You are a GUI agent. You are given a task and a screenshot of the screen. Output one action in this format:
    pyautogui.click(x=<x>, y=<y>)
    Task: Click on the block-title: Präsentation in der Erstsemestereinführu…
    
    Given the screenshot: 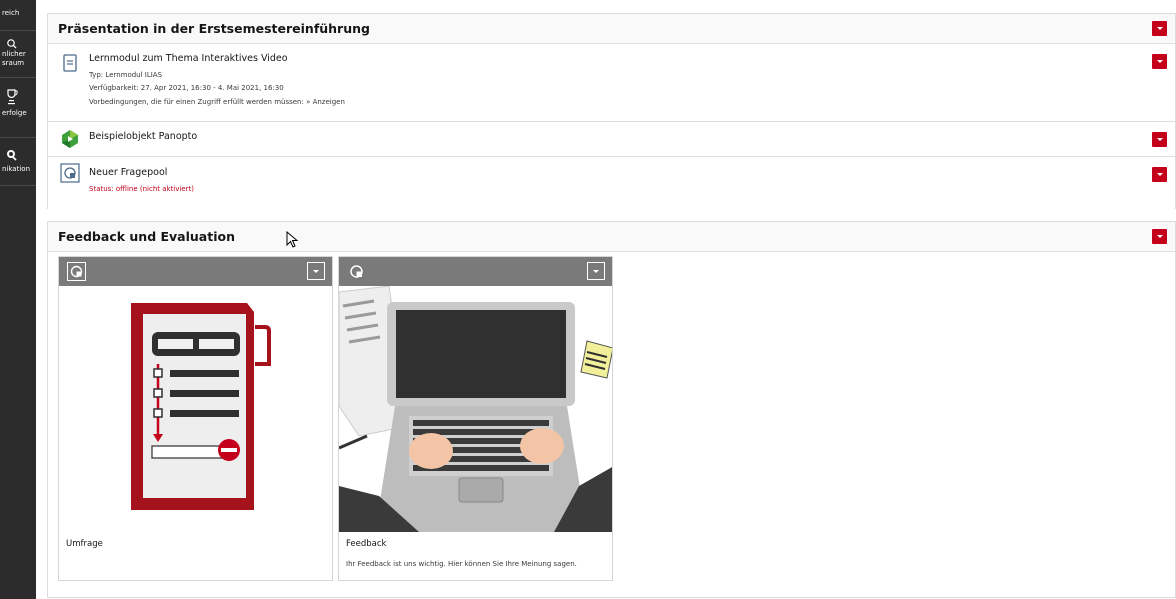 What is the action you would take?
    pyautogui.click(x=214, y=28)
    